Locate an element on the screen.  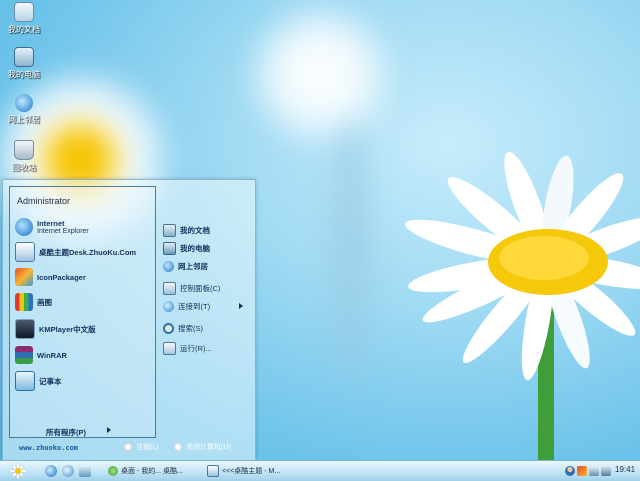
all-programs-button: 所有程序(P) is located at coordinates (66, 432).